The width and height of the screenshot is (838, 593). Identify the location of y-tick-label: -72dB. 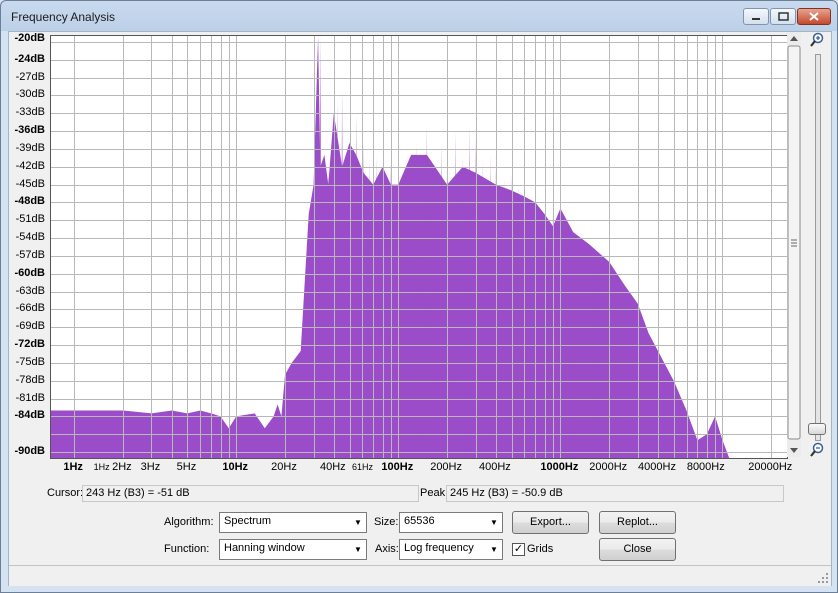
(29, 344).